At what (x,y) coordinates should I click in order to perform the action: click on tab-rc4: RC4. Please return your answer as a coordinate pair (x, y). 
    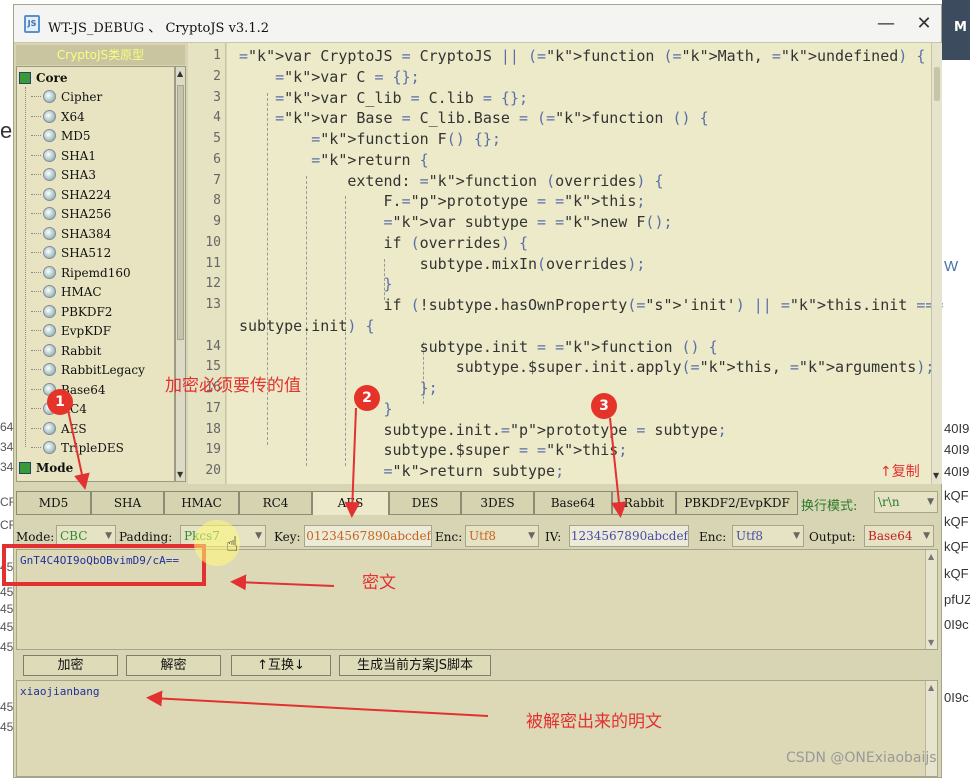
    Looking at the image, I should click on (275, 503).